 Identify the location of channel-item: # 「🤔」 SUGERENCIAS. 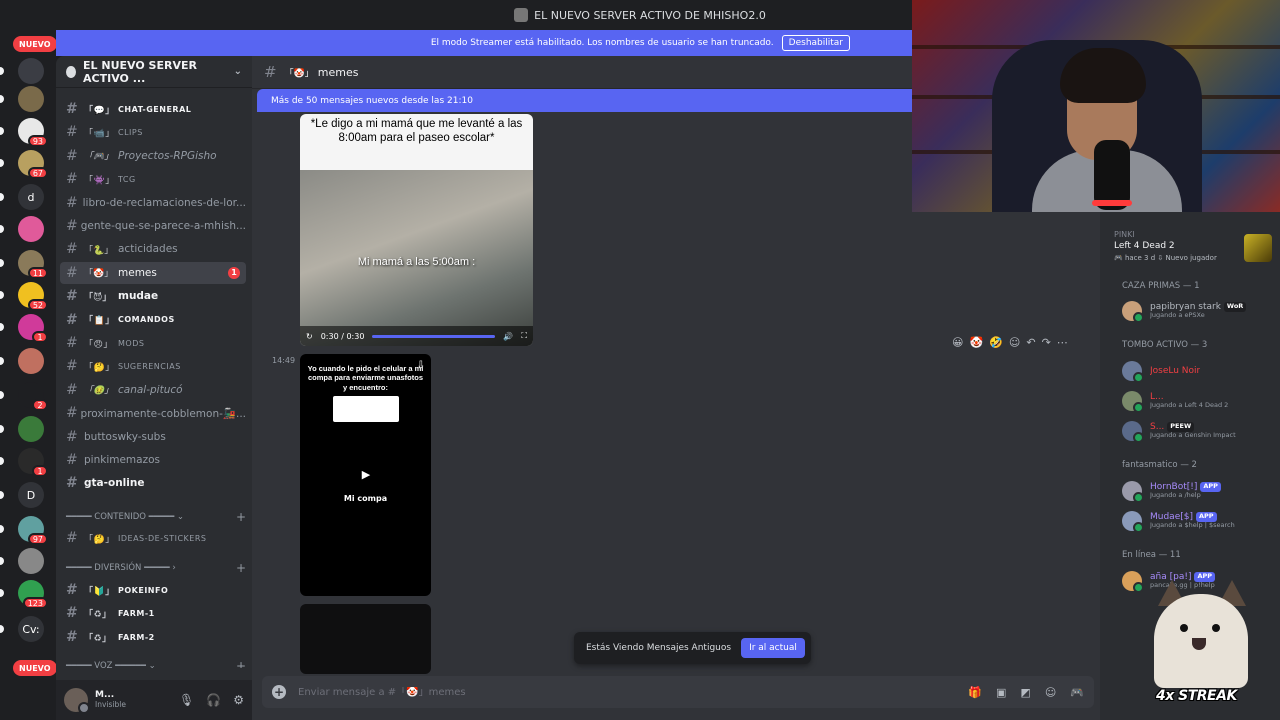
(153, 366).